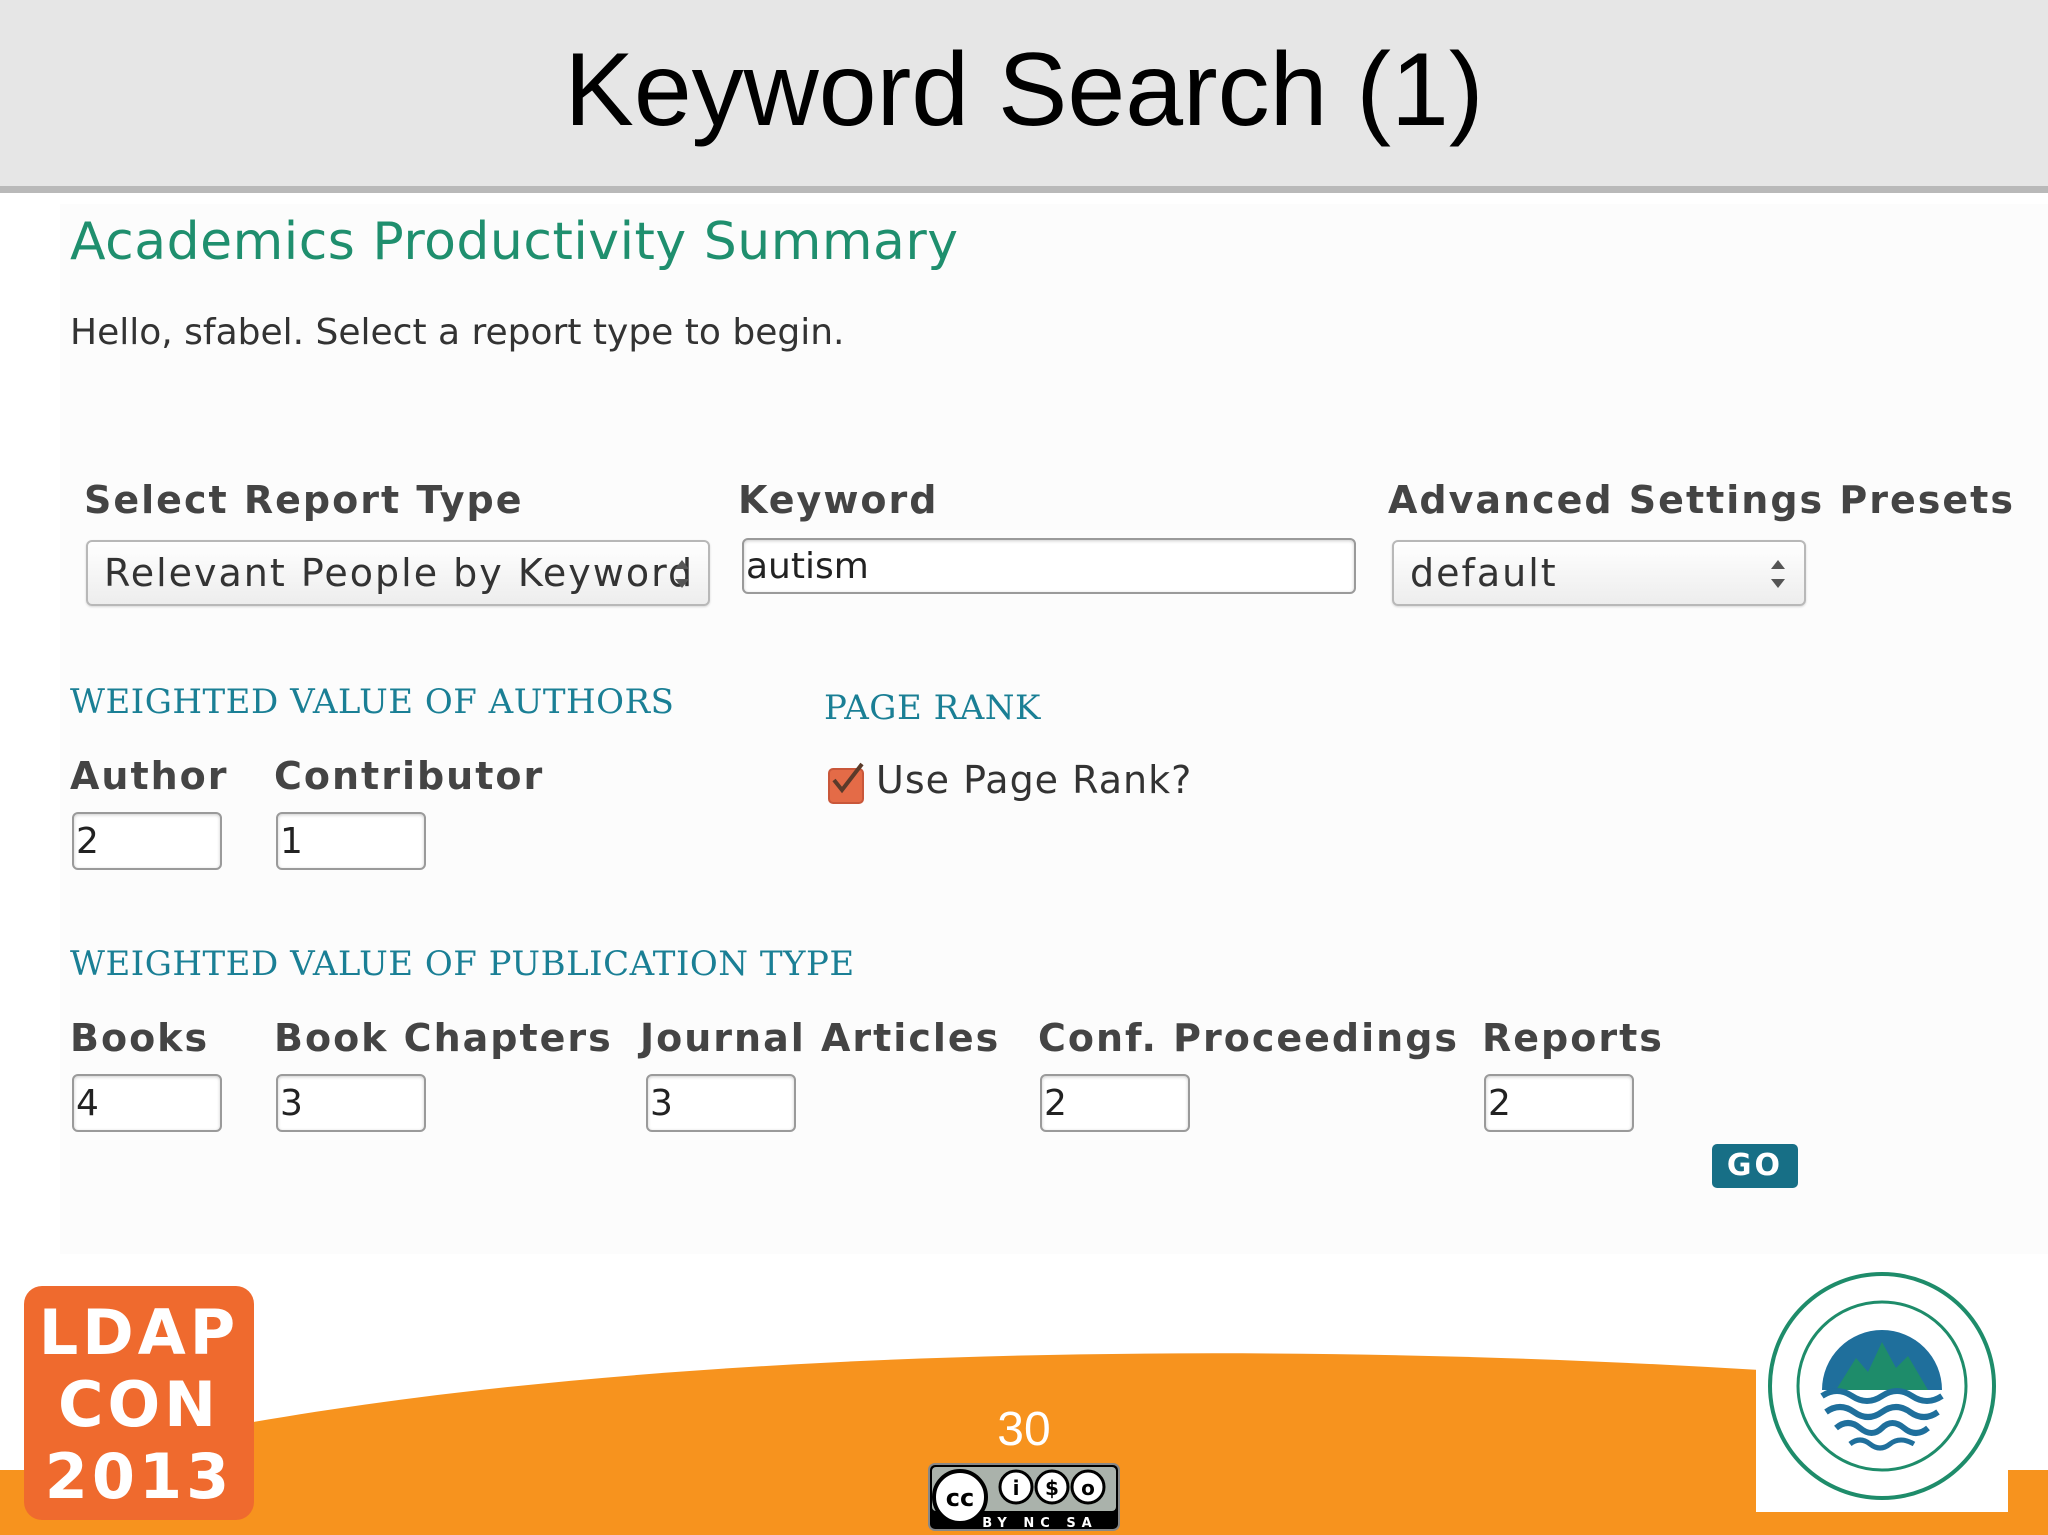  I want to click on svg-text: i, so click(1016, 1488).